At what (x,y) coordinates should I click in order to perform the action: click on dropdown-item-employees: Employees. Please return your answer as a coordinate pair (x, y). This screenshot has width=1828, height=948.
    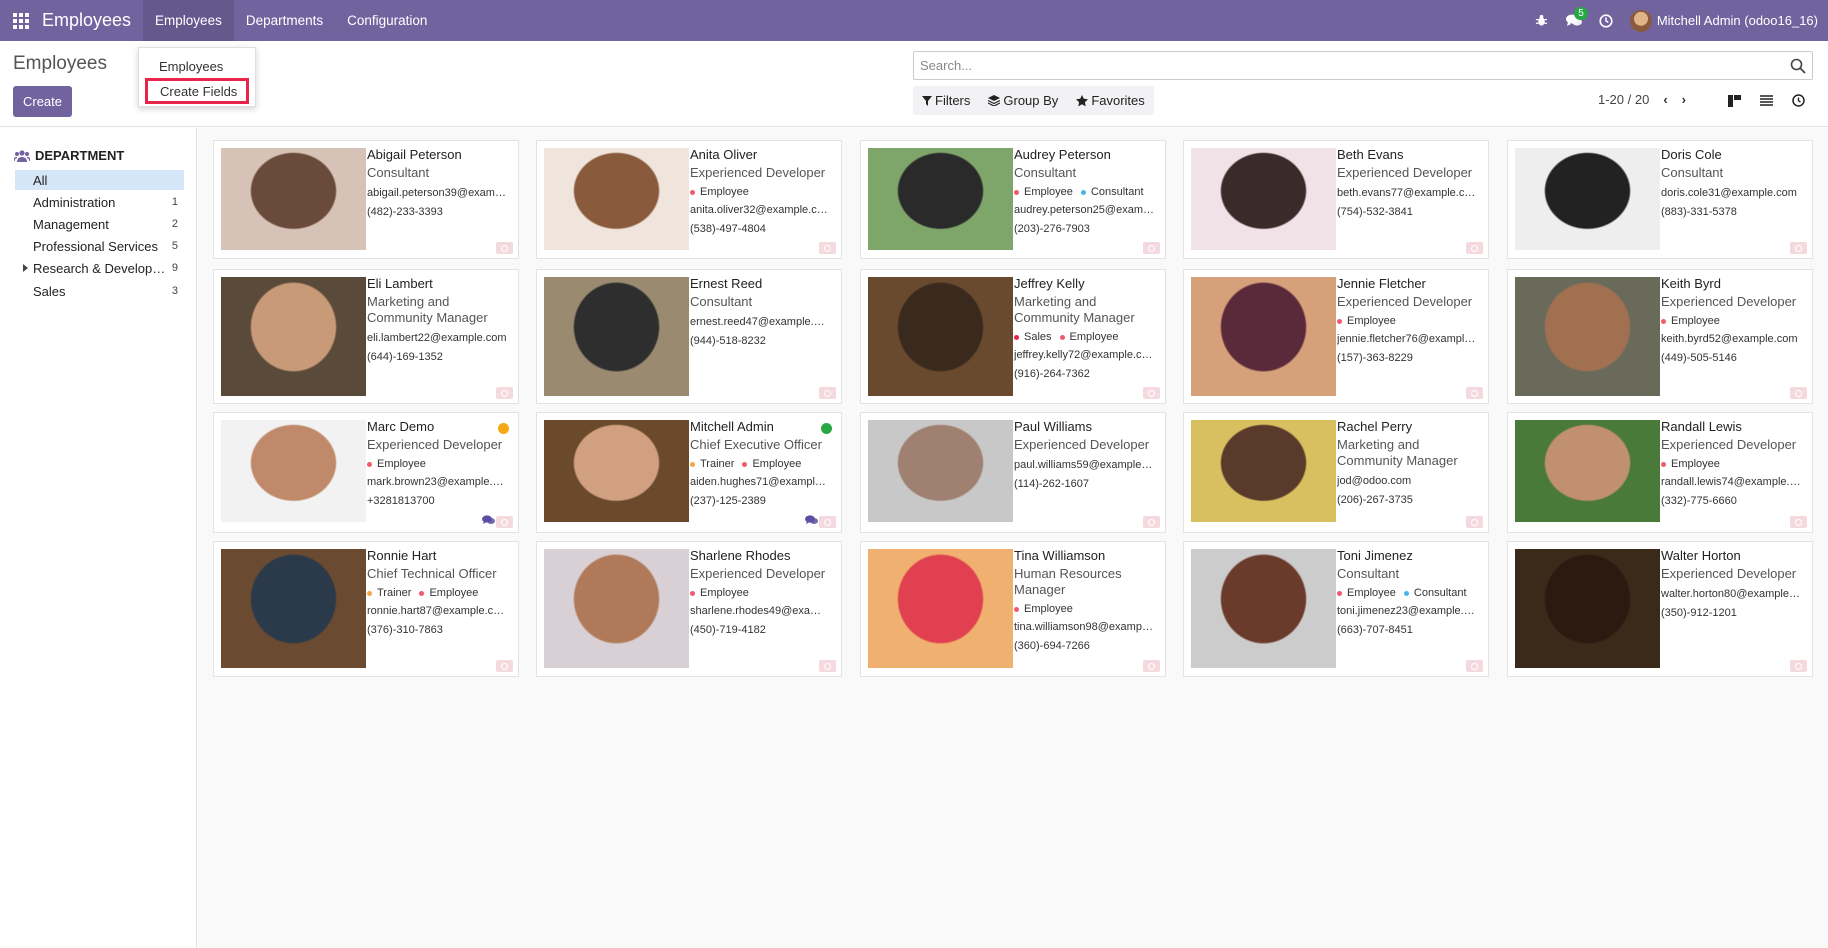
    Looking at the image, I should click on (191, 66).